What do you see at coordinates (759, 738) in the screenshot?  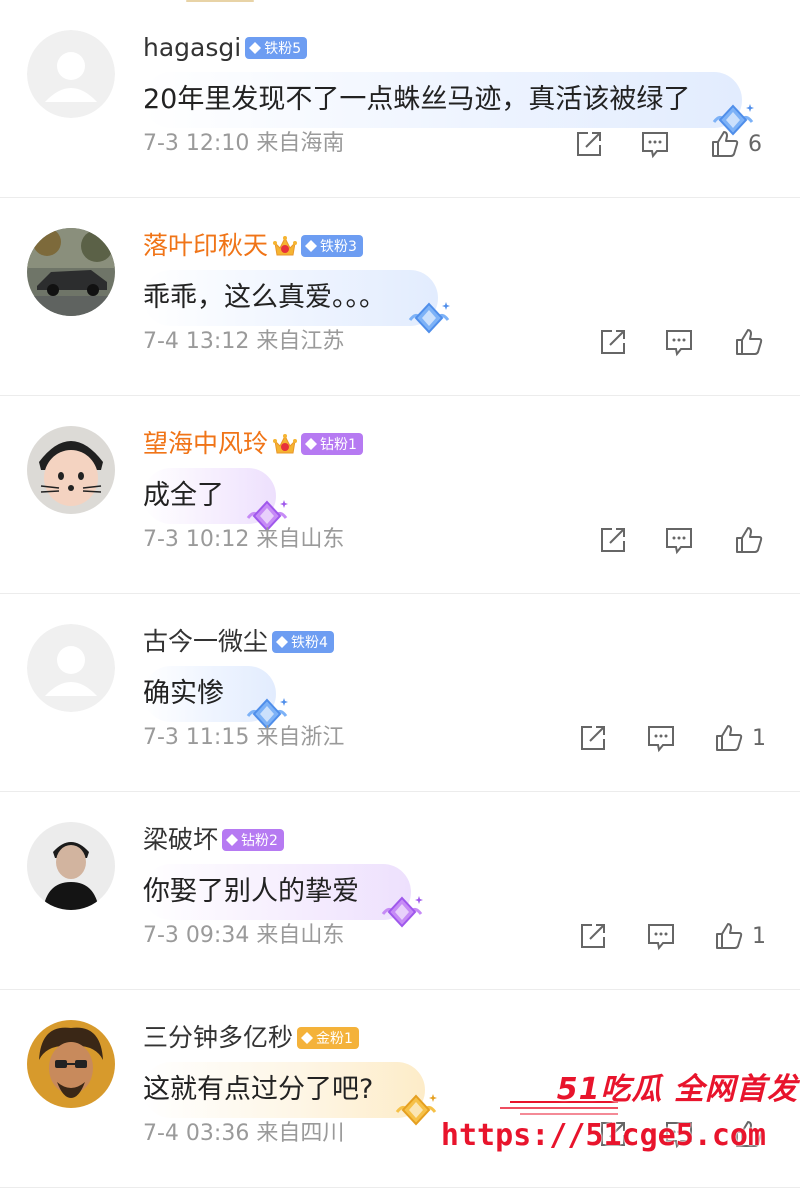 I see `like-count: 1` at bounding box center [759, 738].